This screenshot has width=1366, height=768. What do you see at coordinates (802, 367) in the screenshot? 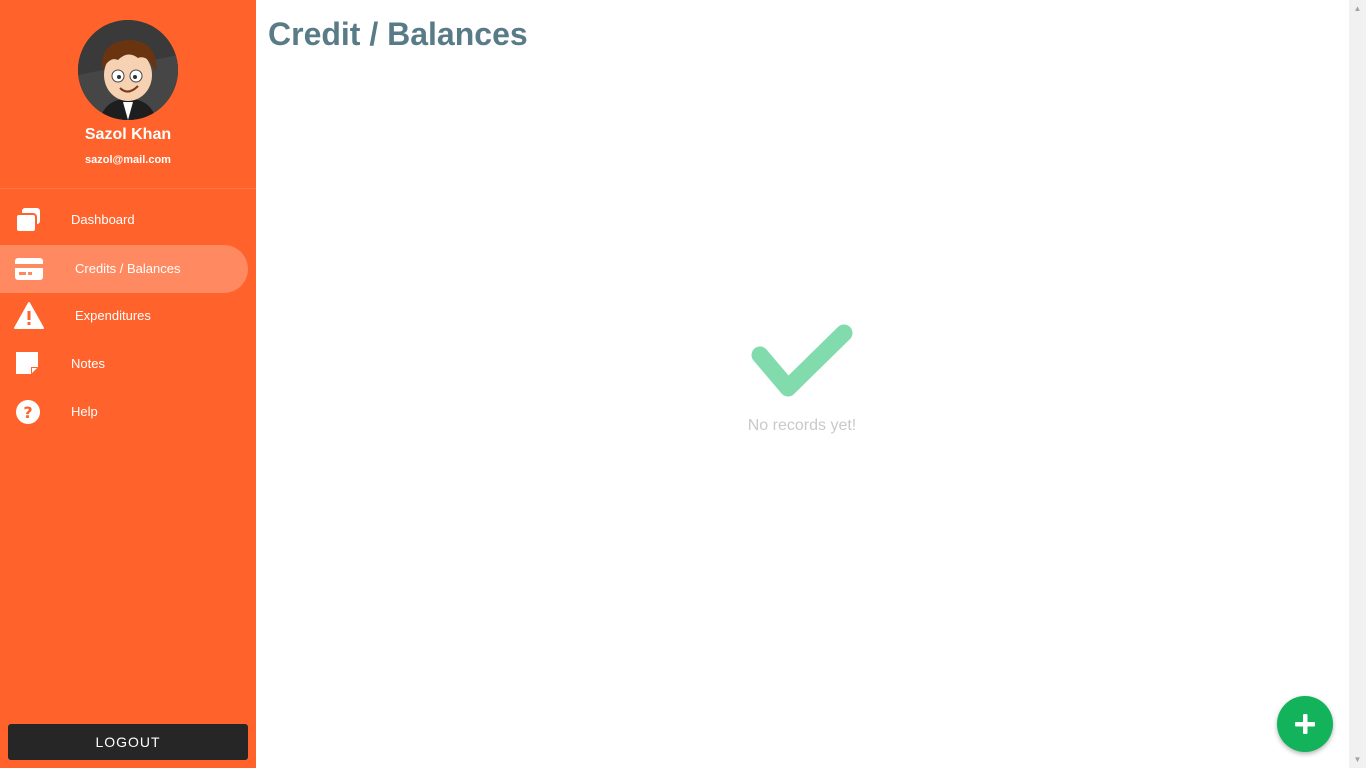
I see `checkmark-icon` at bounding box center [802, 367].